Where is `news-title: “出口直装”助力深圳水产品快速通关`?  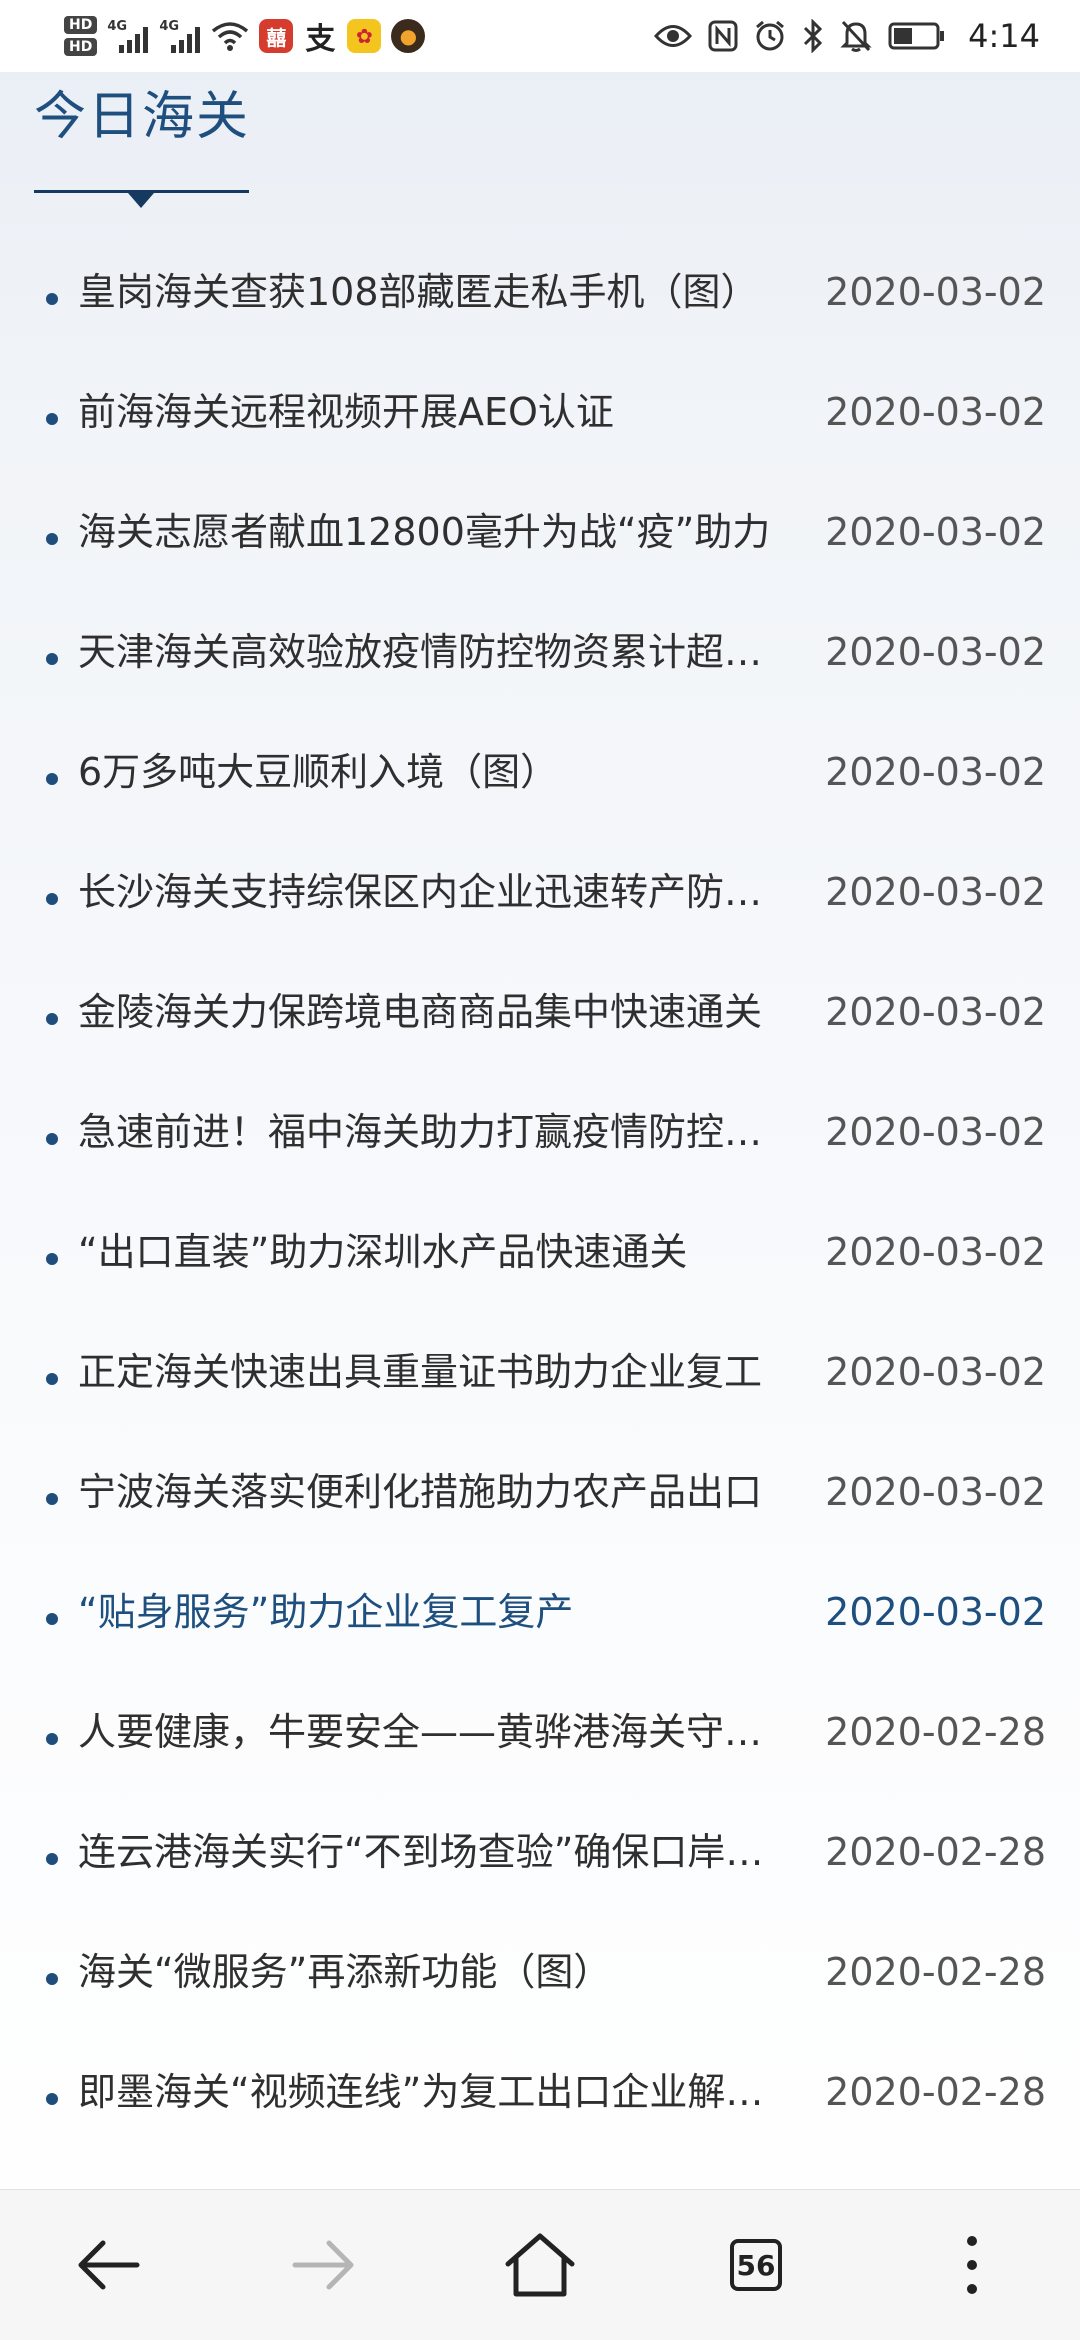
news-title: “出口直装”助力深圳水产品快速通关 is located at coordinates (430, 1252).